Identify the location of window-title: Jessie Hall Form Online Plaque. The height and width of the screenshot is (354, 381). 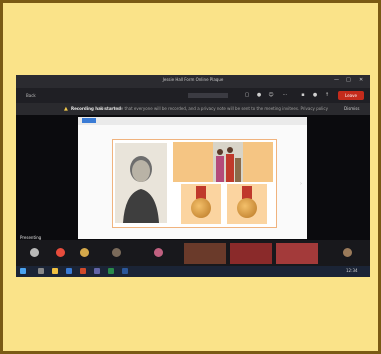
(193, 79).